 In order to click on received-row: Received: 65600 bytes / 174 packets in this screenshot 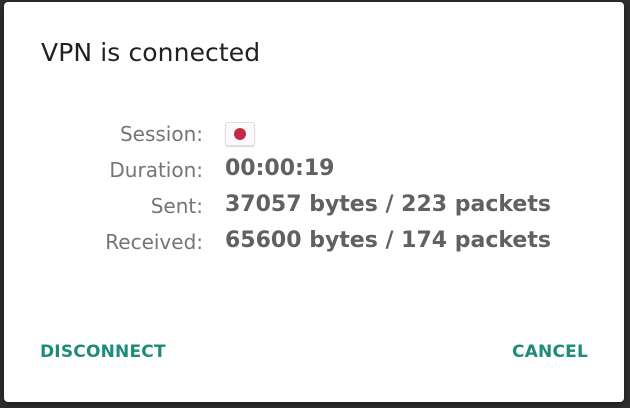, I will do `click(314, 244)`.